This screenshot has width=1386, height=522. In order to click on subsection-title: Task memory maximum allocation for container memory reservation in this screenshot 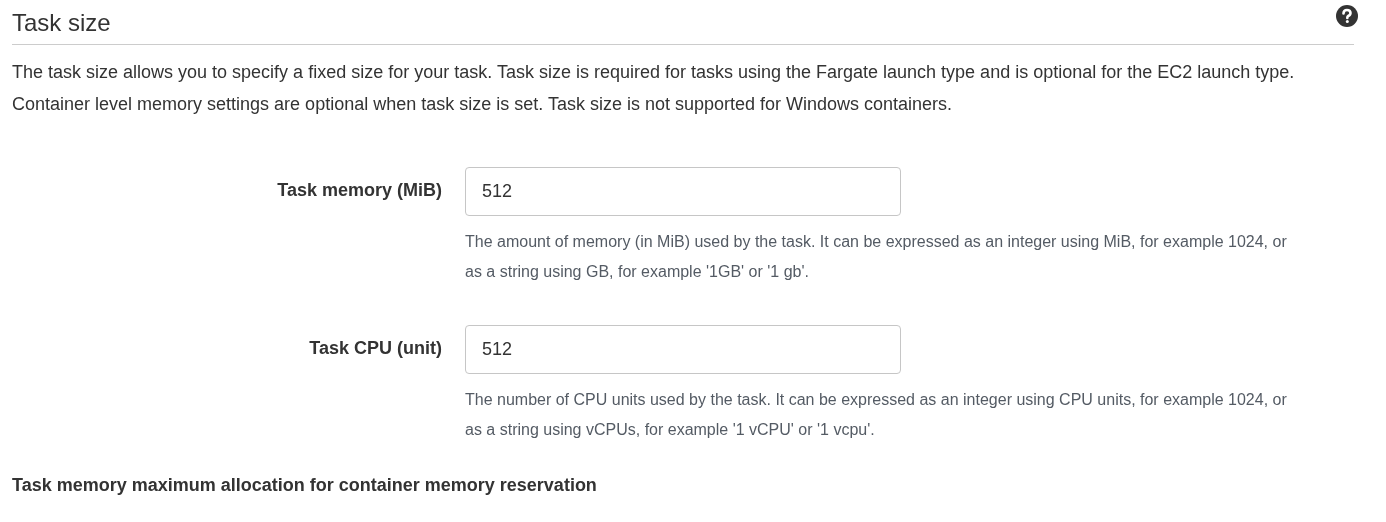, I will do `click(304, 485)`.